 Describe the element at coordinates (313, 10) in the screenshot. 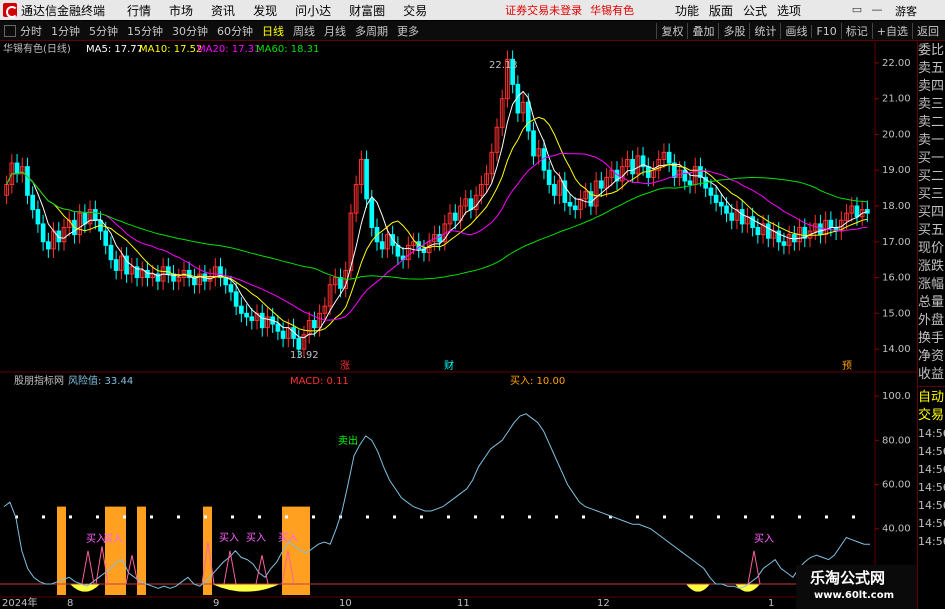

I see `menu-ask: 问小达` at that location.